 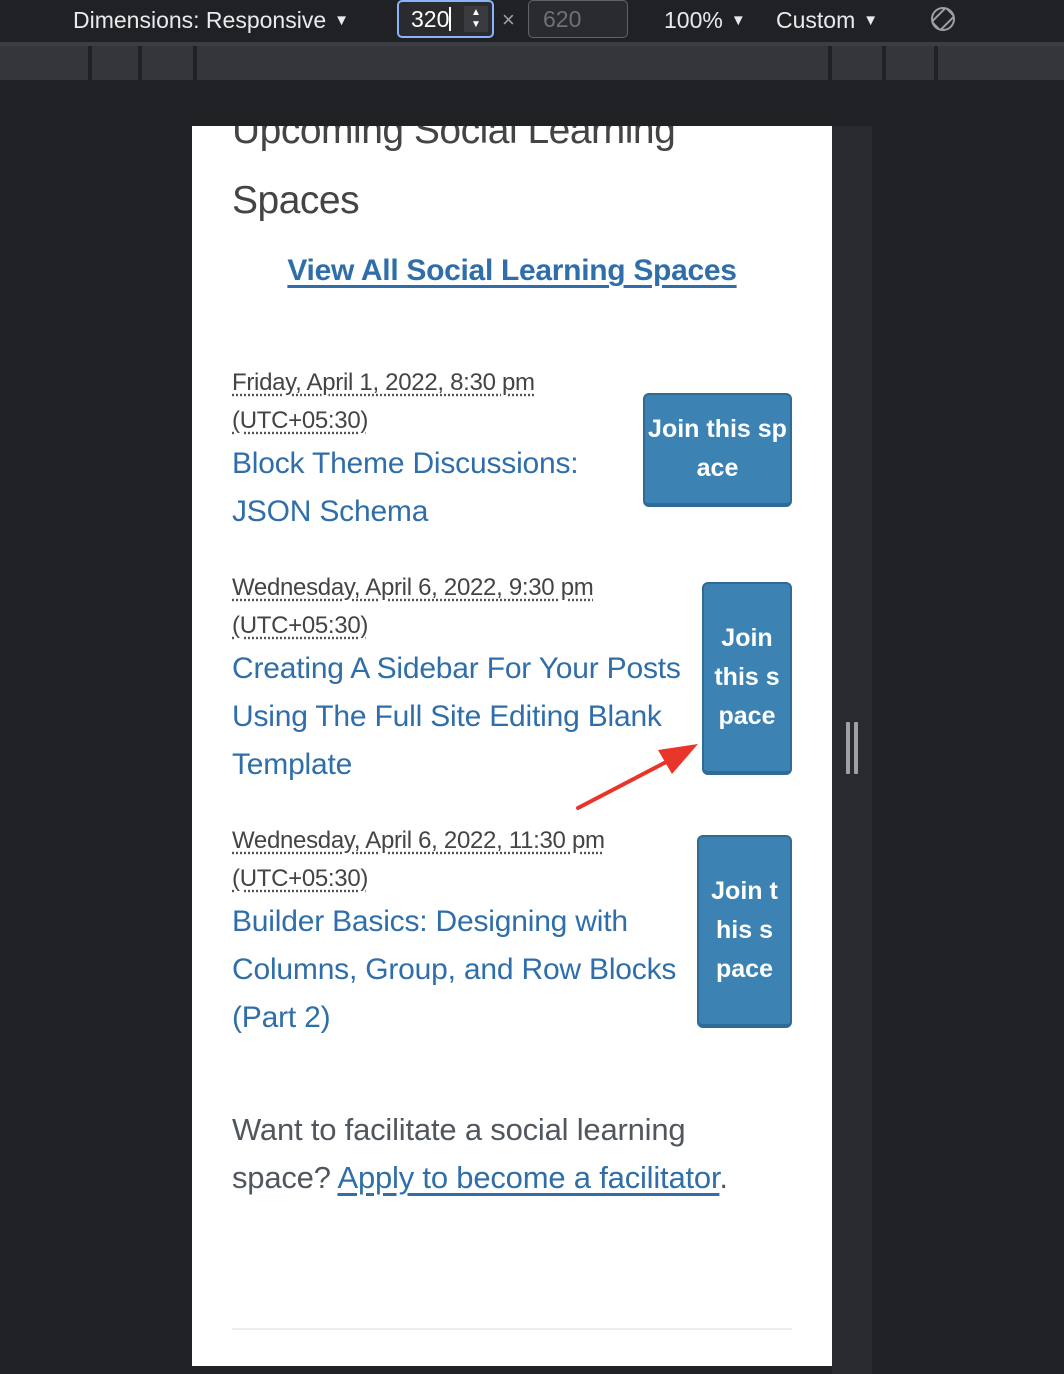 What do you see at coordinates (454, 174) in the screenshot?
I see `page-title: Upcoming Social Learning Spaces` at bounding box center [454, 174].